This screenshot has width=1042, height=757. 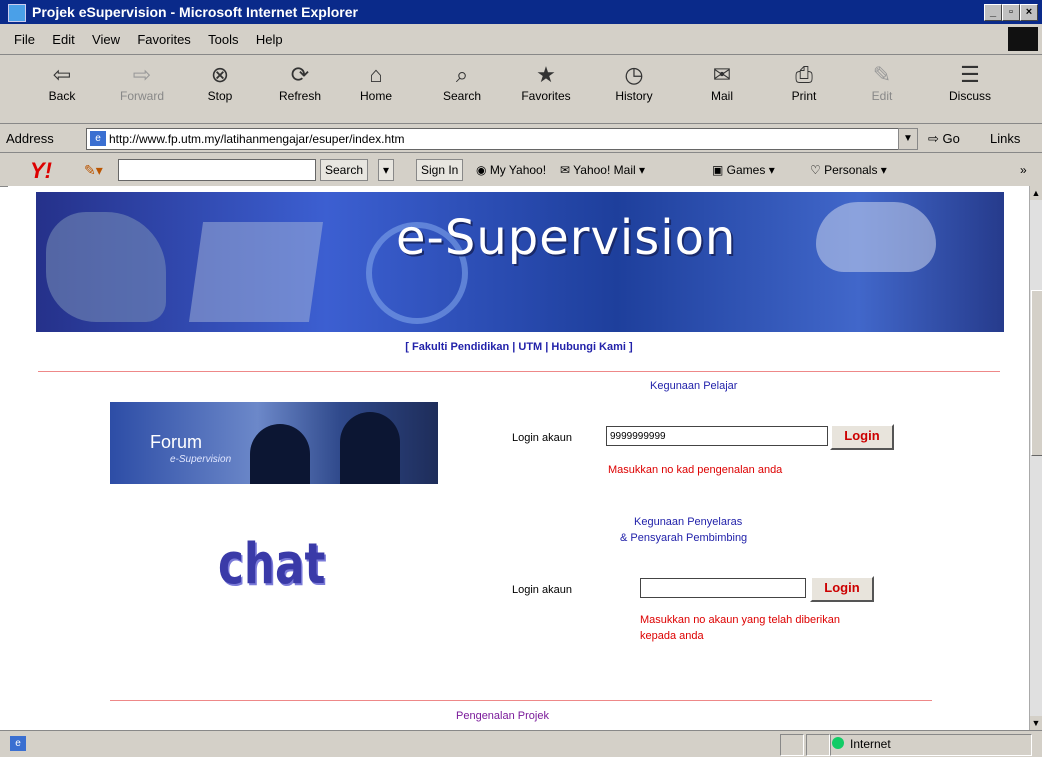 What do you see at coordinates (908, 139) in the screenshot?
I see `address-dropdown-button: ▼` at bounding box center [908, 139].